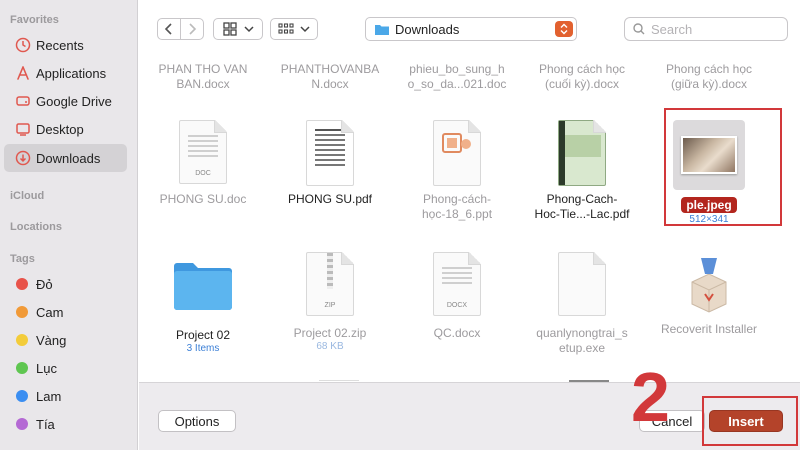  I want to click on tags-heading: Tags, so click(22, 259).